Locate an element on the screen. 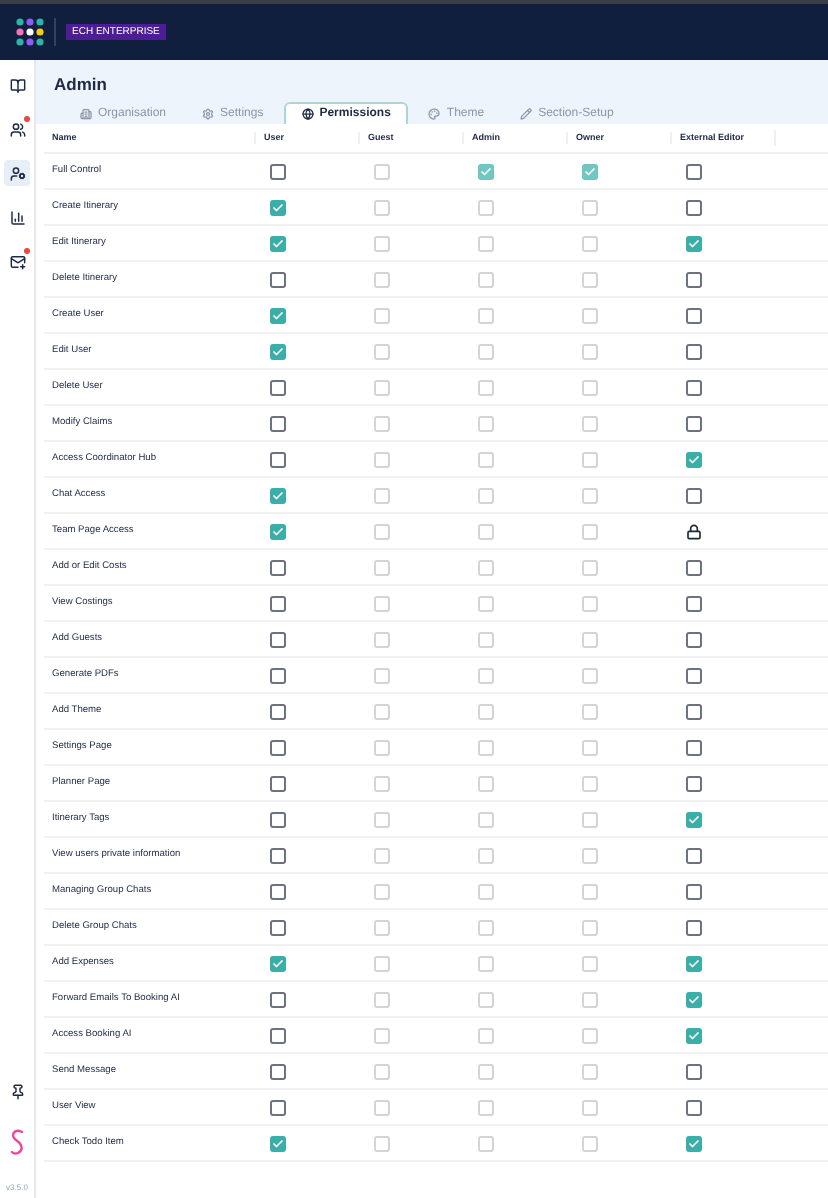 Image resolution: width=828 pixels, height=1198 pixels. pin-icon is located at coordinates (17, 1092).